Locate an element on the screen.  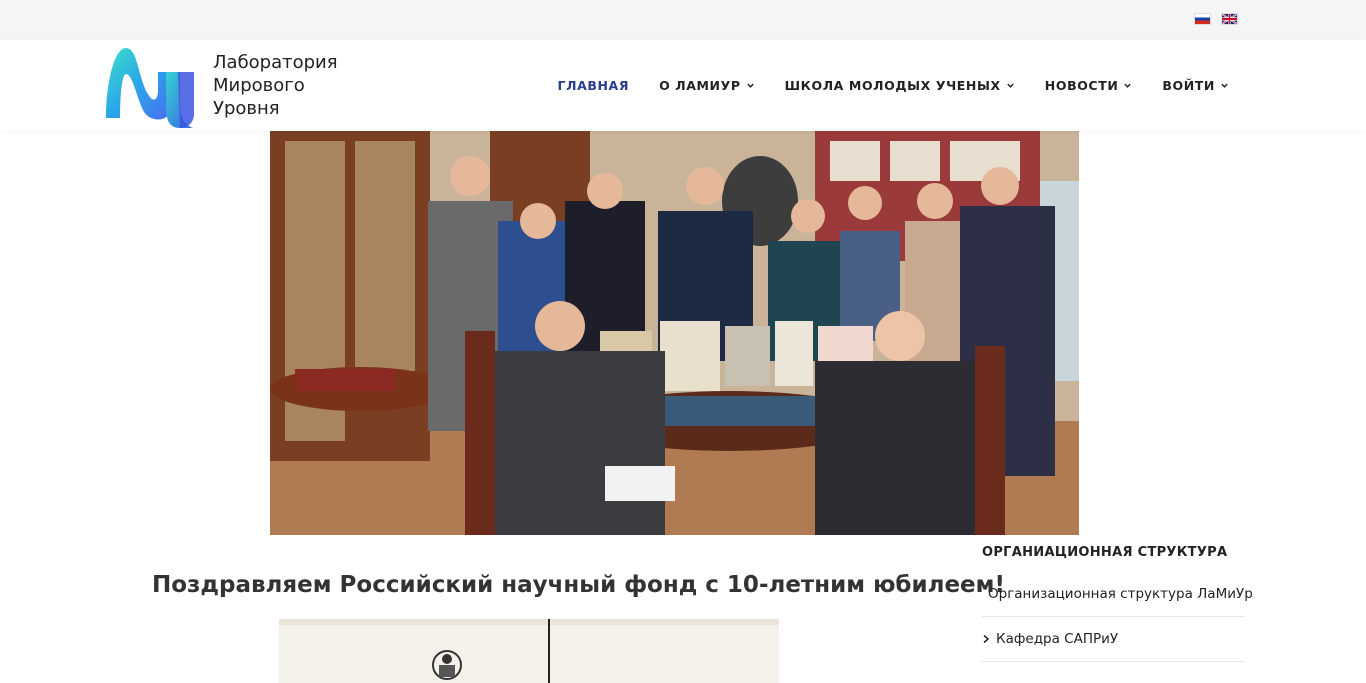
list-item: Кафедра САПРиУ is located at coordinates (1113, 639).